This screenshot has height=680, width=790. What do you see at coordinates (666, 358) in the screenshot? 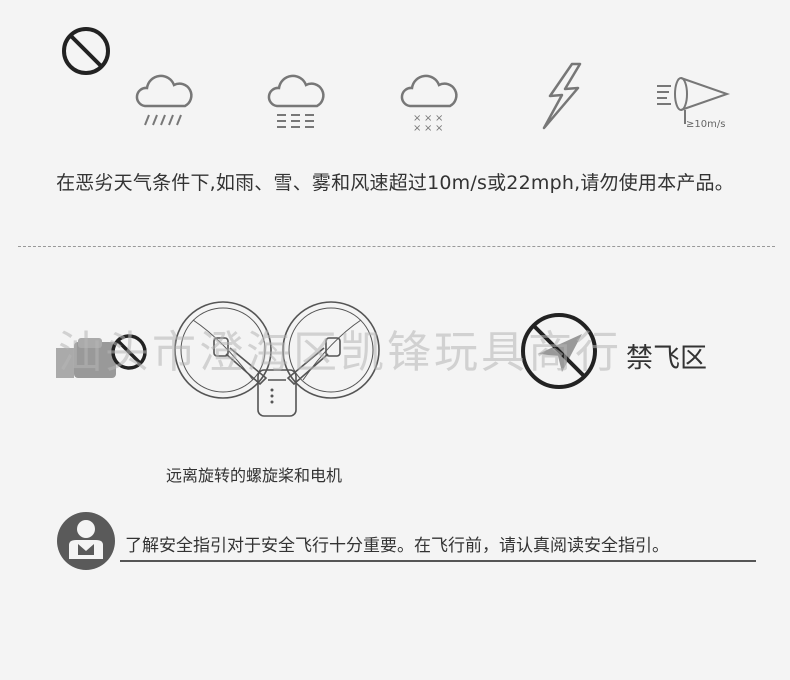
I see `no-fly-zone-label: 禁飞区` at bounding box center [666, 358].